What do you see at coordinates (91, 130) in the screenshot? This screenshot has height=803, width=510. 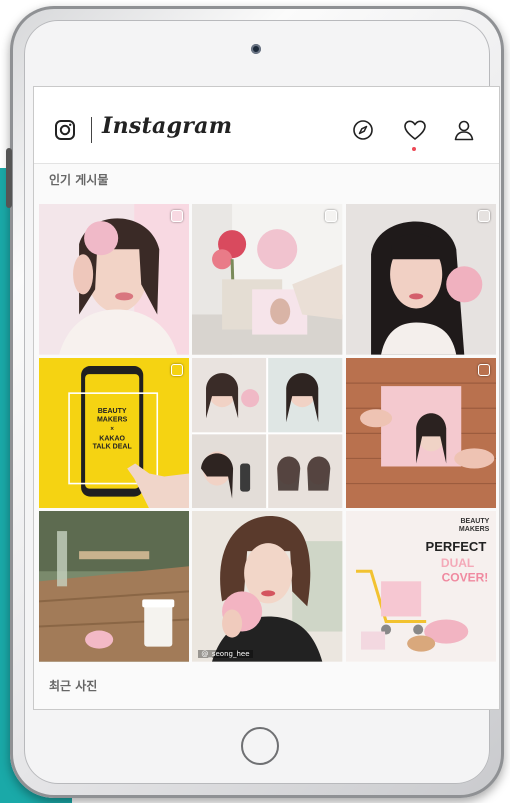 I see `header-divider` at bounding box center [91, 130].